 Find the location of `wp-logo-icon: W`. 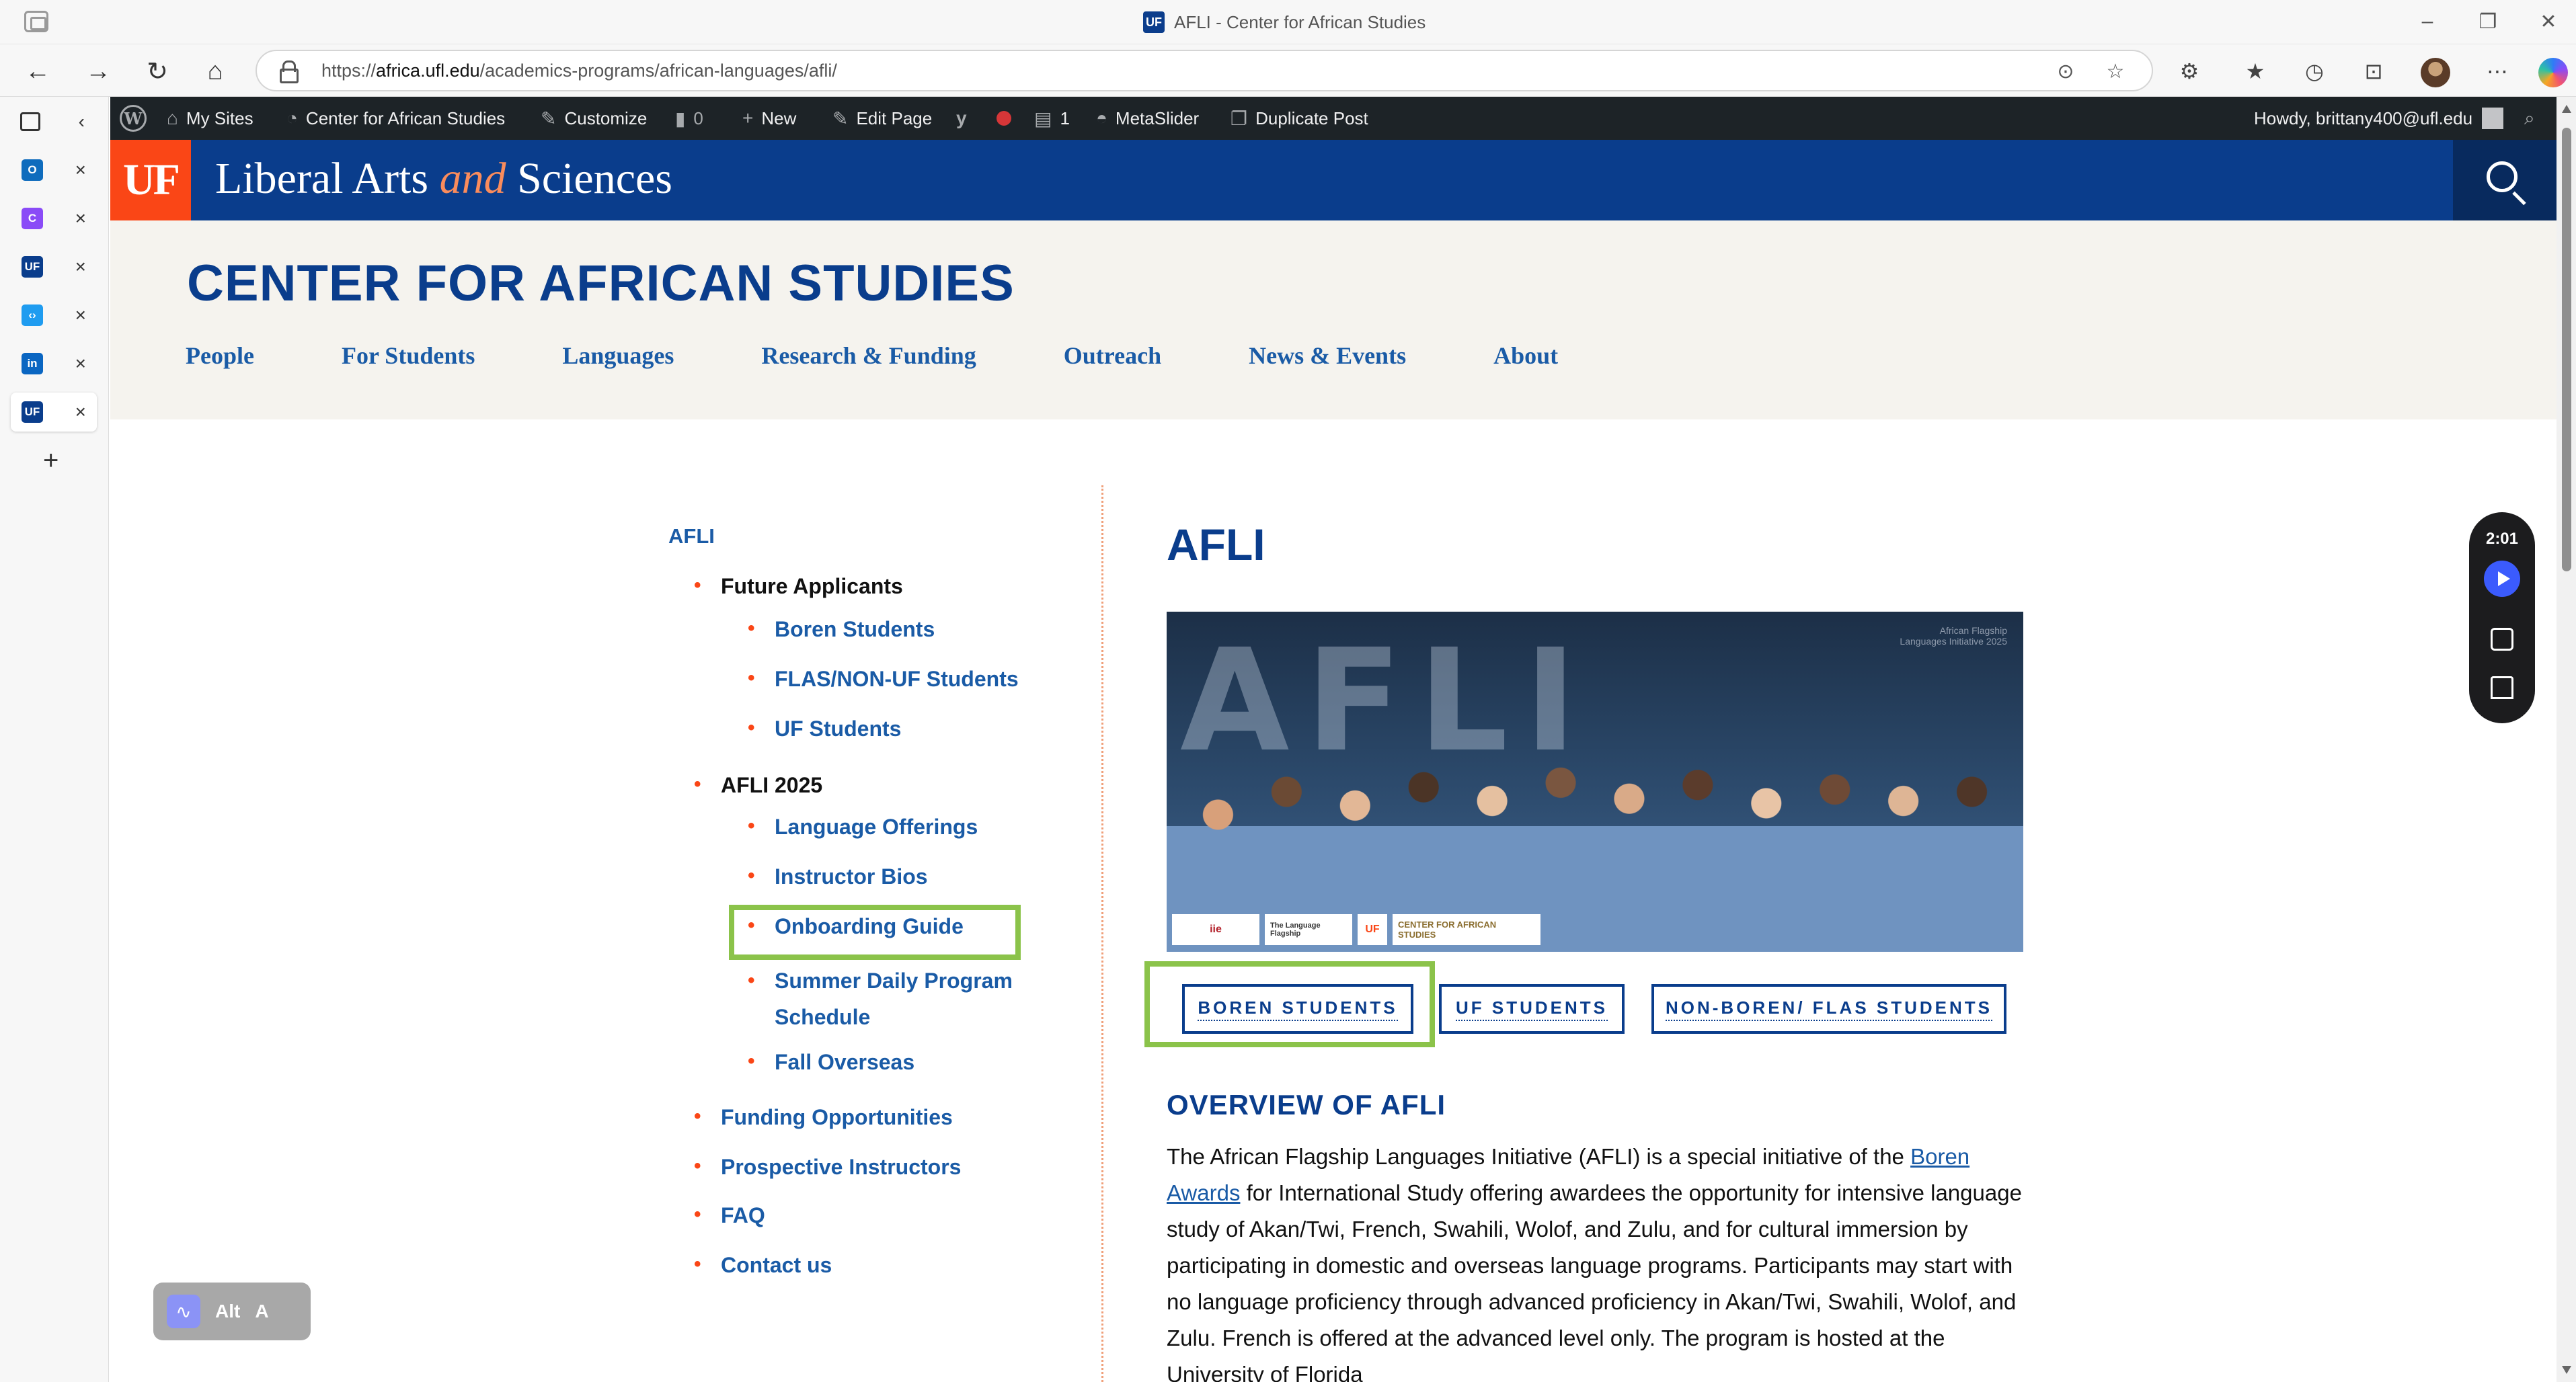

wp-logo-icon: W is located at coordinates (133, 119).